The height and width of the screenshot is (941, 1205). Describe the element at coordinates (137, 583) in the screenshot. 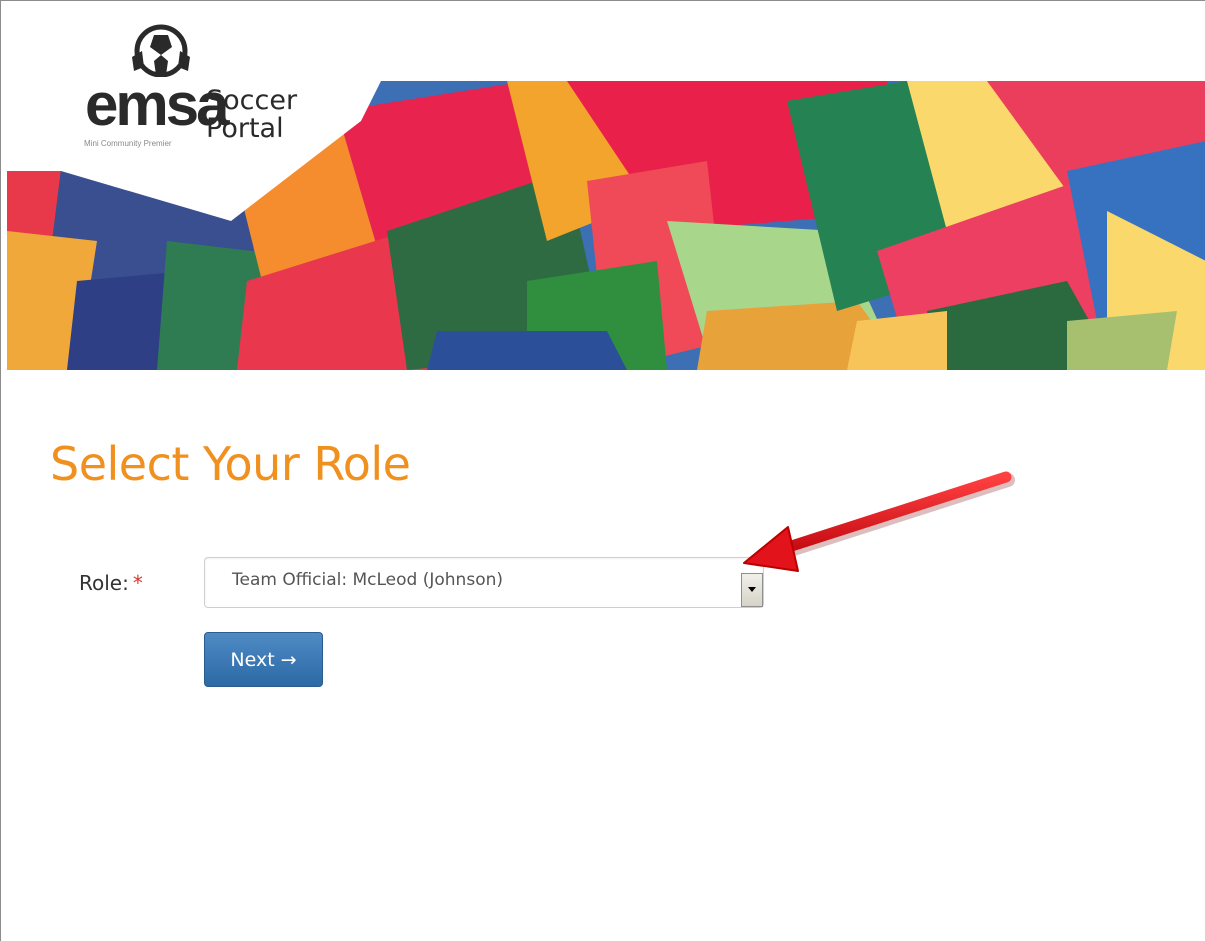

I see `required-asterisk: *` at that location.